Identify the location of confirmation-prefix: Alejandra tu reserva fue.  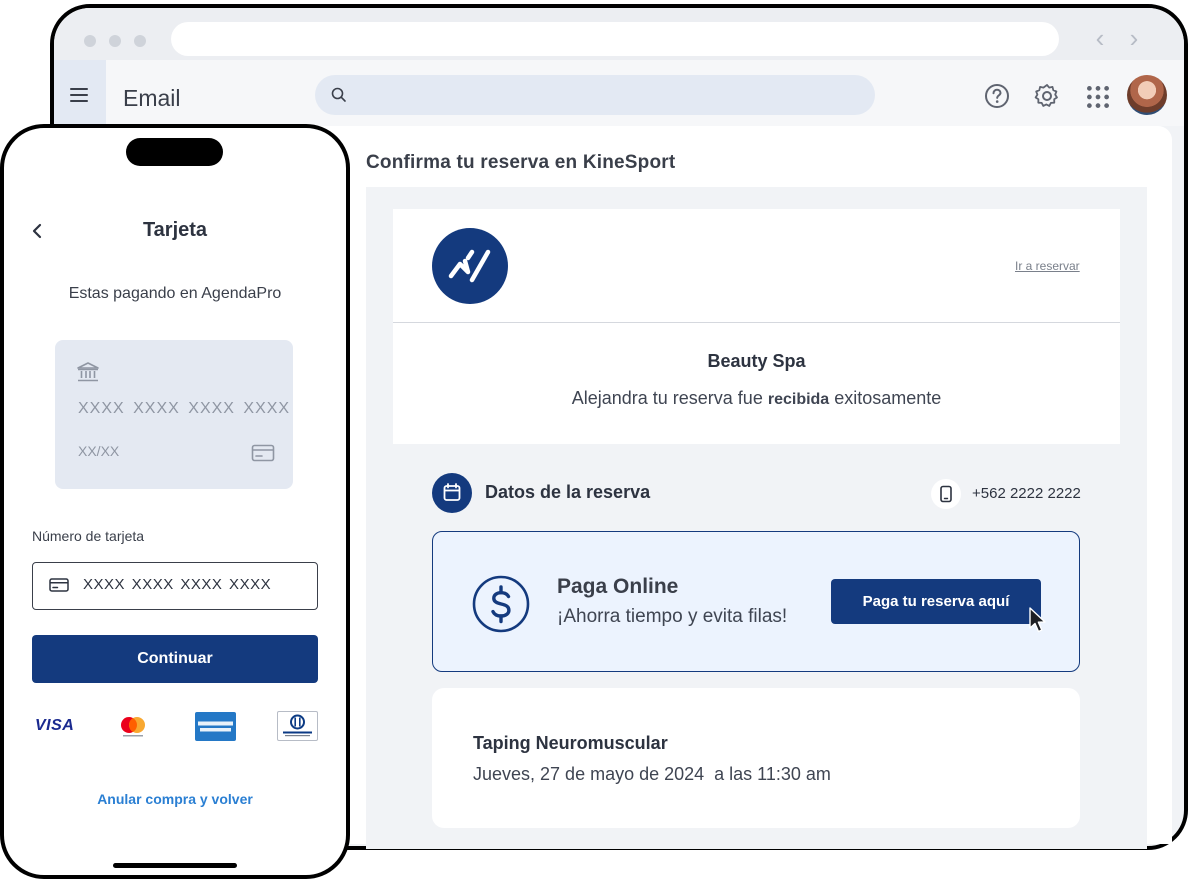
(669, 398).